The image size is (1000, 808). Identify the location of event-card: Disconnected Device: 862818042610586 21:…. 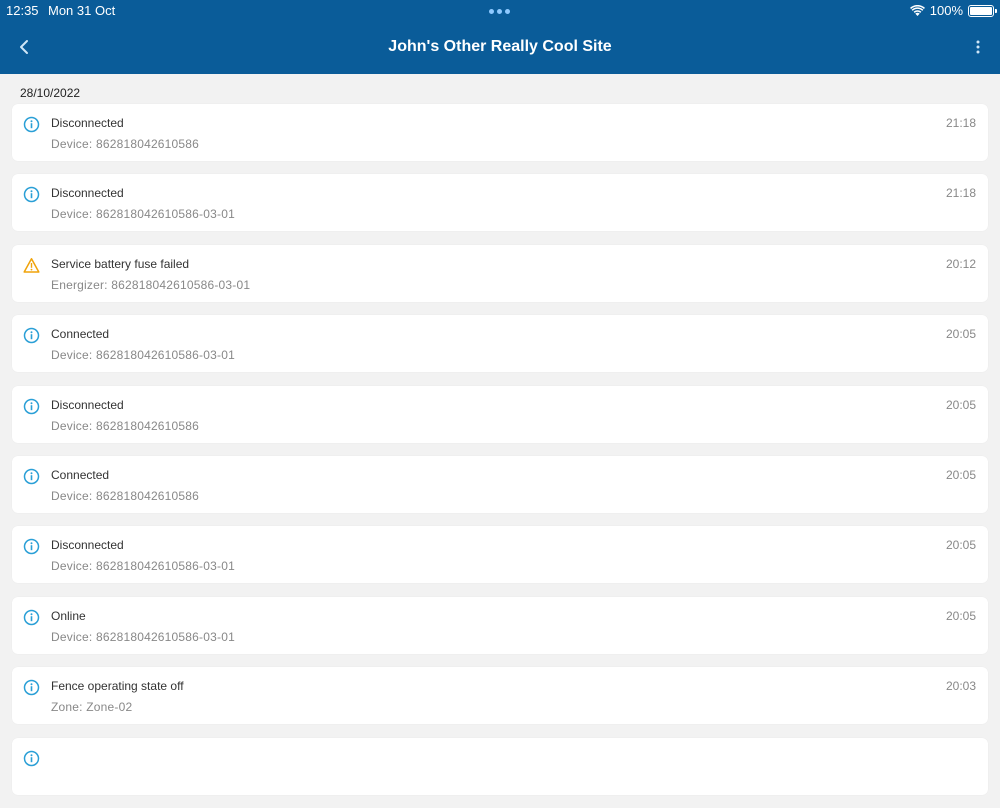
(500, 132).